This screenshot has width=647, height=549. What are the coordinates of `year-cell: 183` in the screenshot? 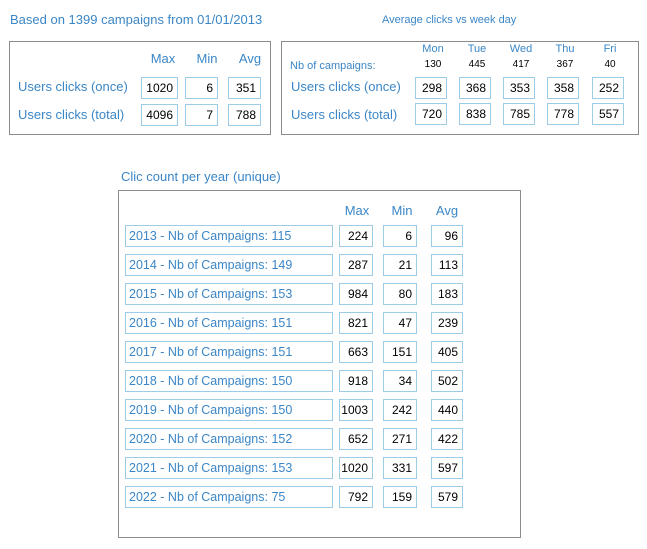 It's located at (447, 294).